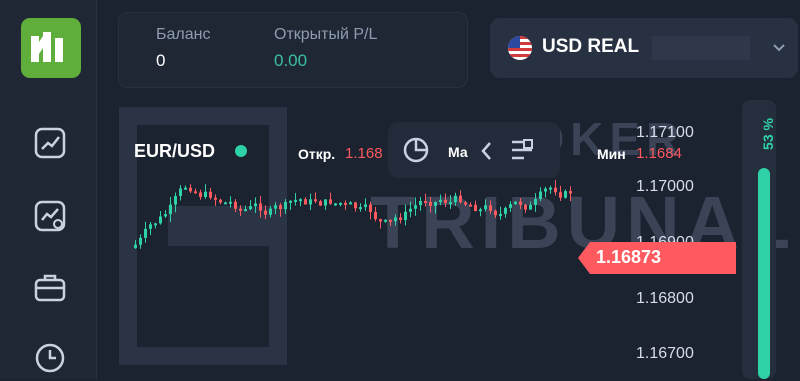 This screenshot has width=800, height=381. I want to click on chart-toolbar: Ма, so click(474, 150).